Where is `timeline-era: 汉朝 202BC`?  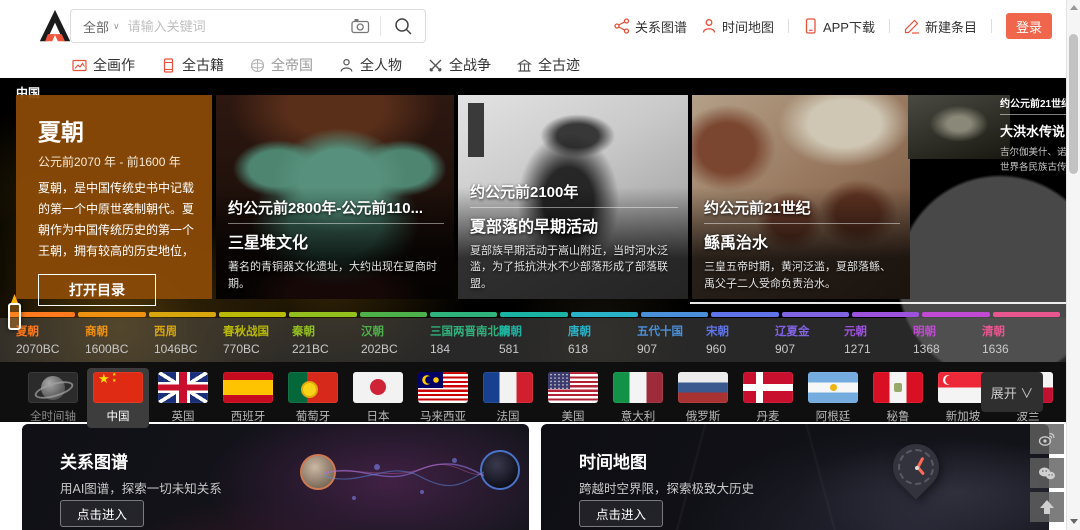 timeline-era: 汉朝 202BC is located at coordinates (395, 339).